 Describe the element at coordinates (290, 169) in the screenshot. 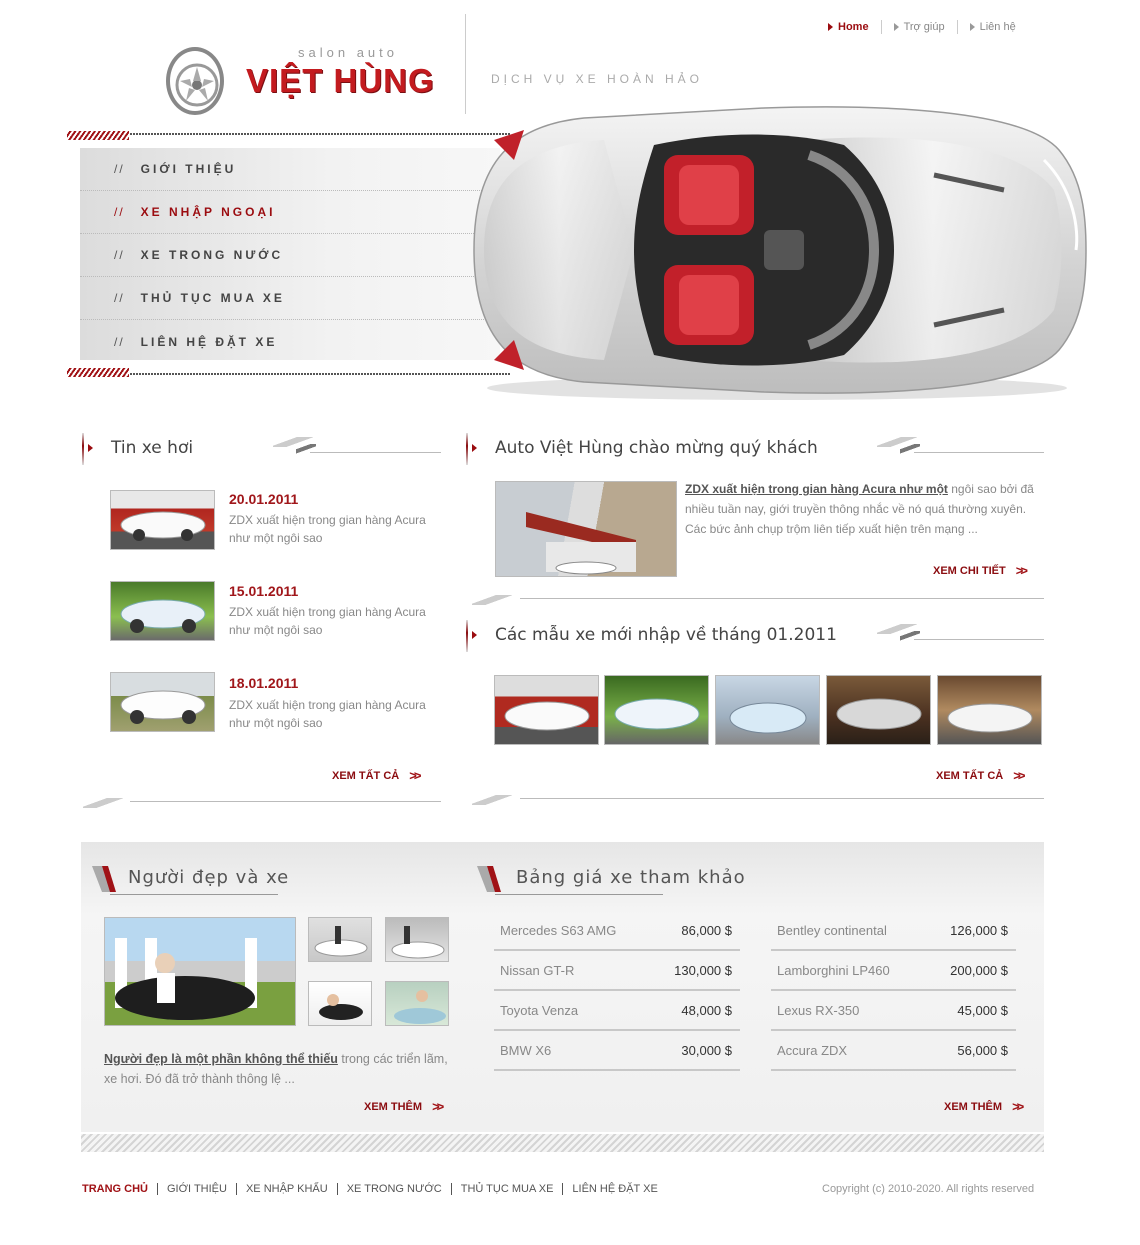

I see `menu-item-about: //GIỚI THIỆU` at that location.